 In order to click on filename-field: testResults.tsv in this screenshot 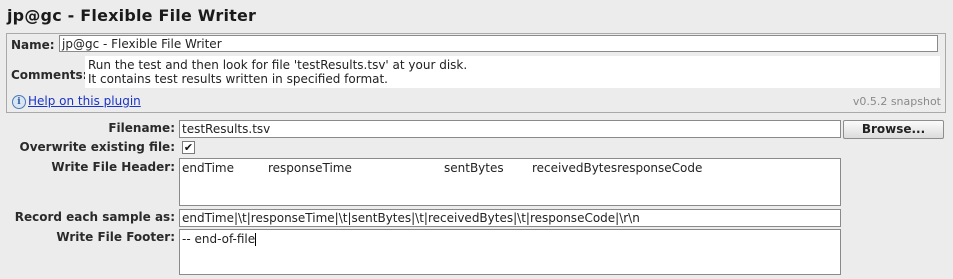, I will do `click(510, 129)`.